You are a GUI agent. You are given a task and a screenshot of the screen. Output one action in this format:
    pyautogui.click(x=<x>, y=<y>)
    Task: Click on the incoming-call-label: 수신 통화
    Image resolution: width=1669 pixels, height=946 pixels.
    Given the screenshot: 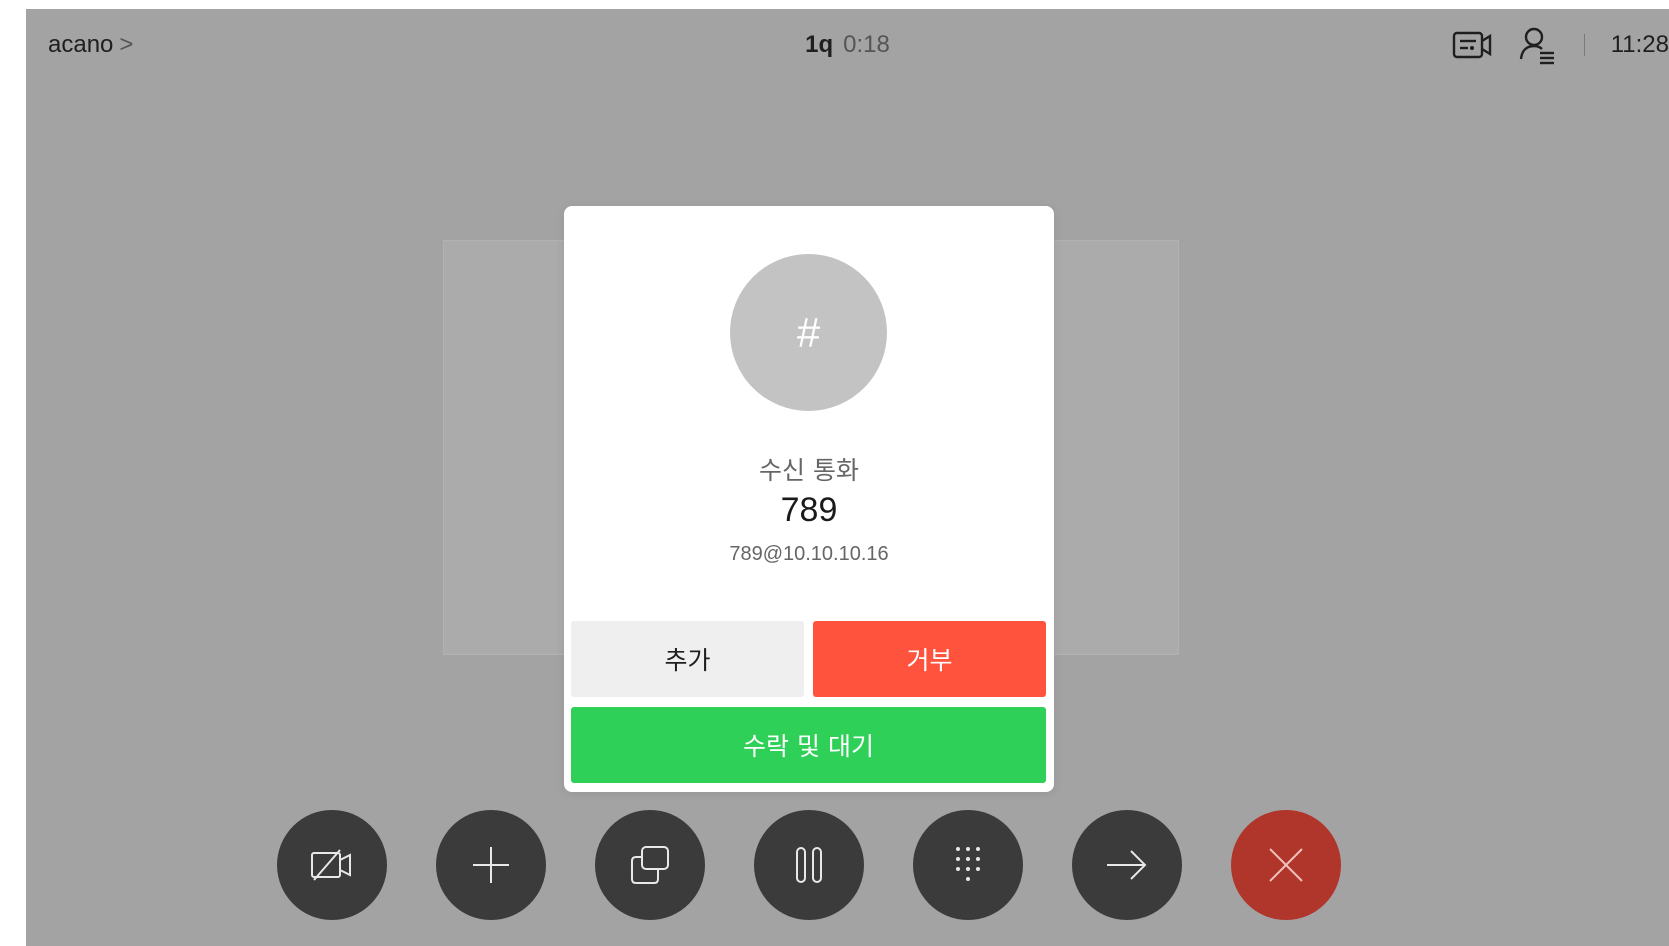 What is the action you would take?
    pyautogui.click(x=809, y=470)
    